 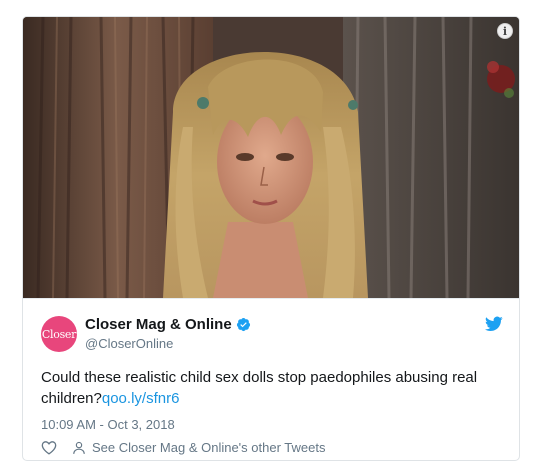 I want to click on author-display-name: Closer Mag & Online, so click(x=158, y=324).